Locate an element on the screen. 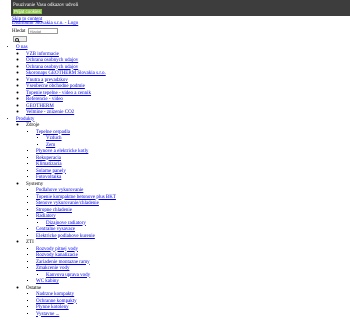 The image size is (350, 318). submenu: Vzduch Zem is located at coordinates (76, 142).